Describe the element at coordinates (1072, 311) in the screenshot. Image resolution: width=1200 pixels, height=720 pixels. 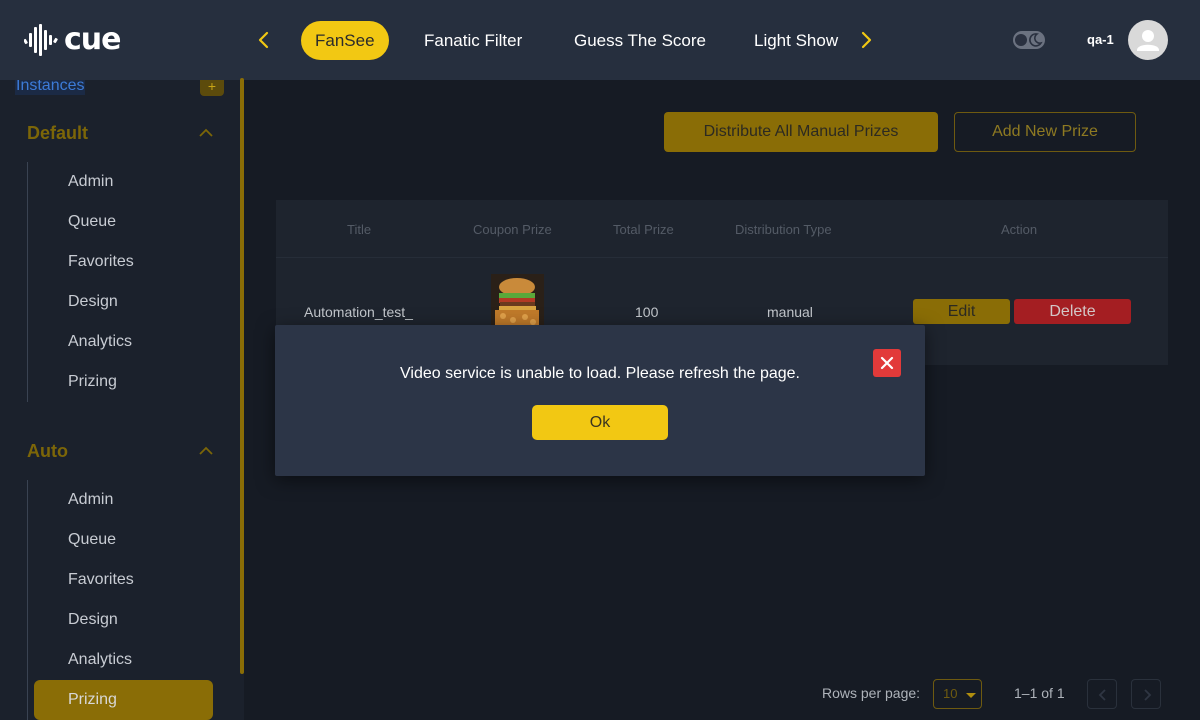
I see `delete-button: Delete` at that location.